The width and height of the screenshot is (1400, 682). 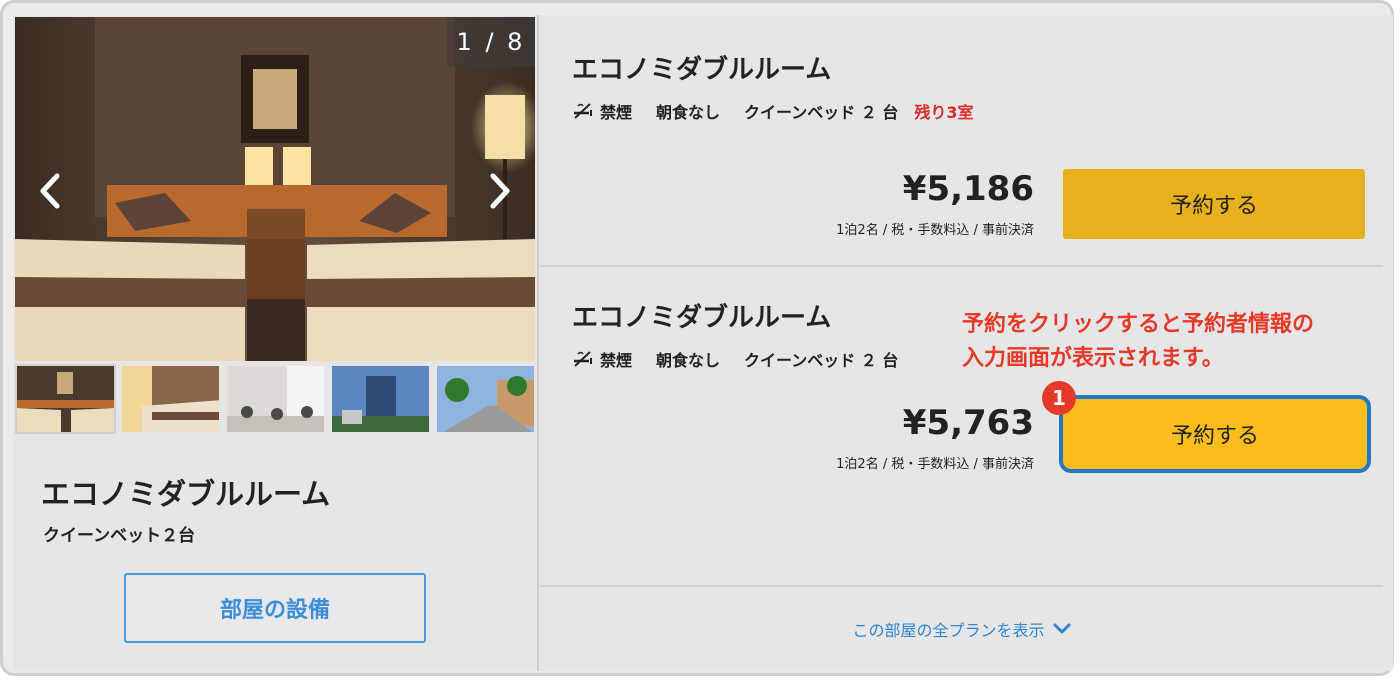 I want to click on step-number-badge: 1, so click(x=1059, y=398).